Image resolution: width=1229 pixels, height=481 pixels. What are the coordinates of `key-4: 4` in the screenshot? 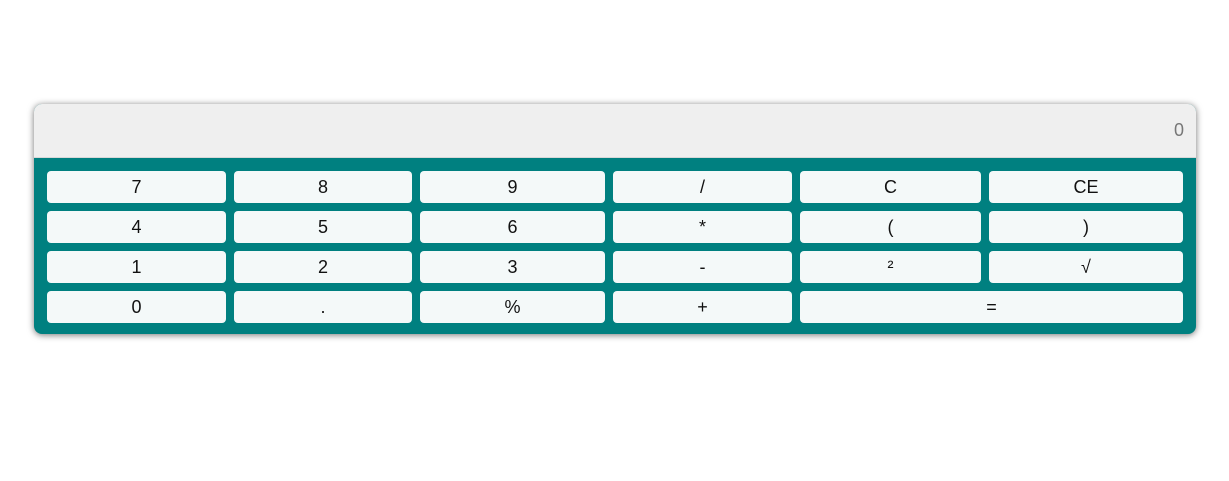 It's located at (136, 227).